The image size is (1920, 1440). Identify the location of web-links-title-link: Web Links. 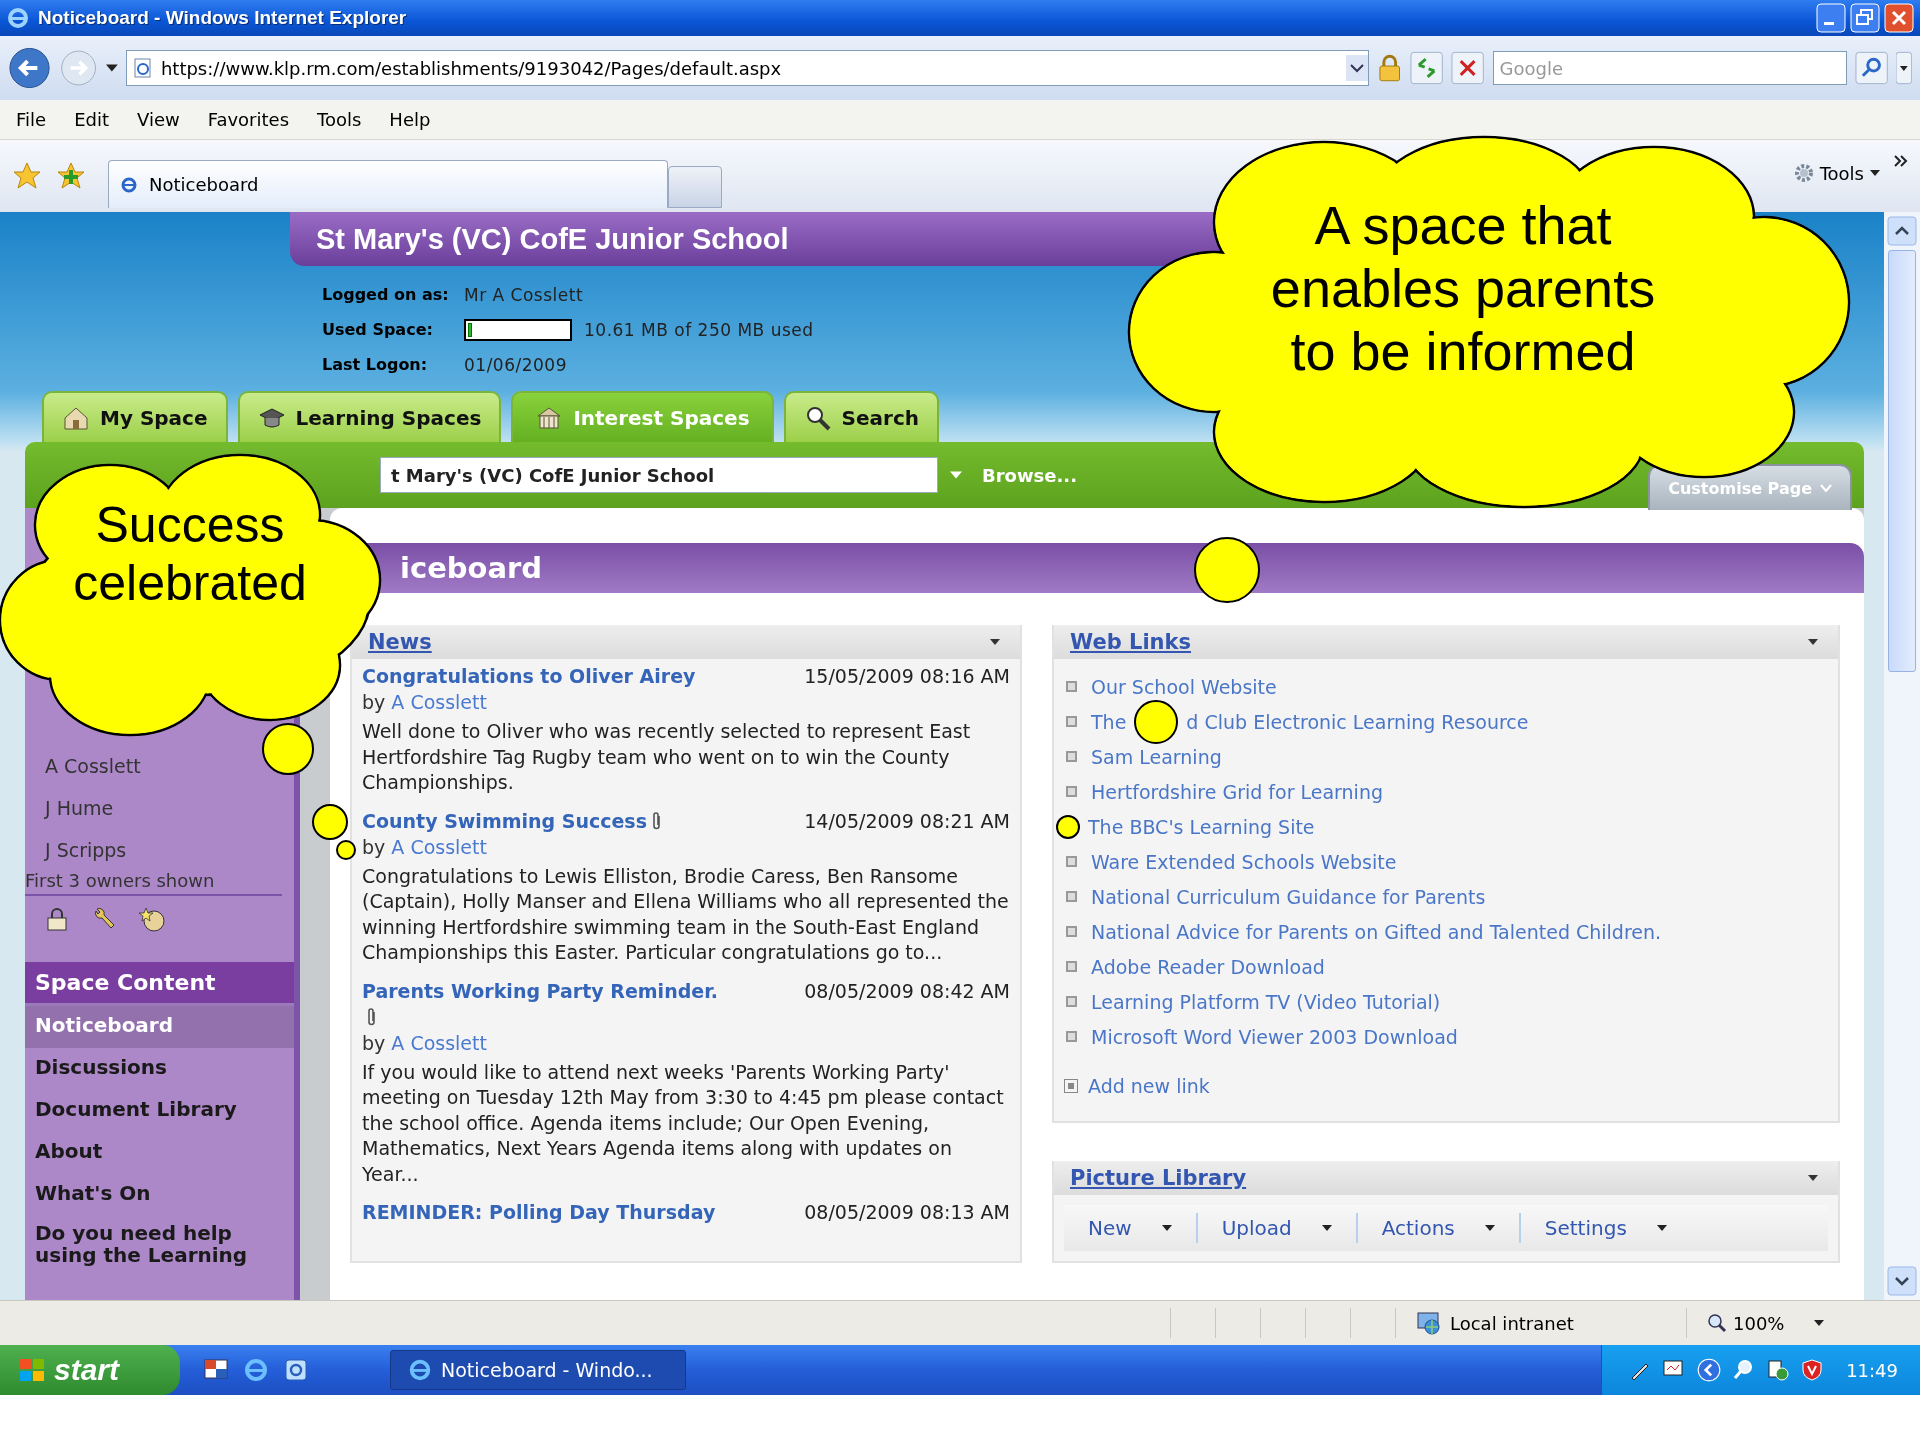
(1130, 642).